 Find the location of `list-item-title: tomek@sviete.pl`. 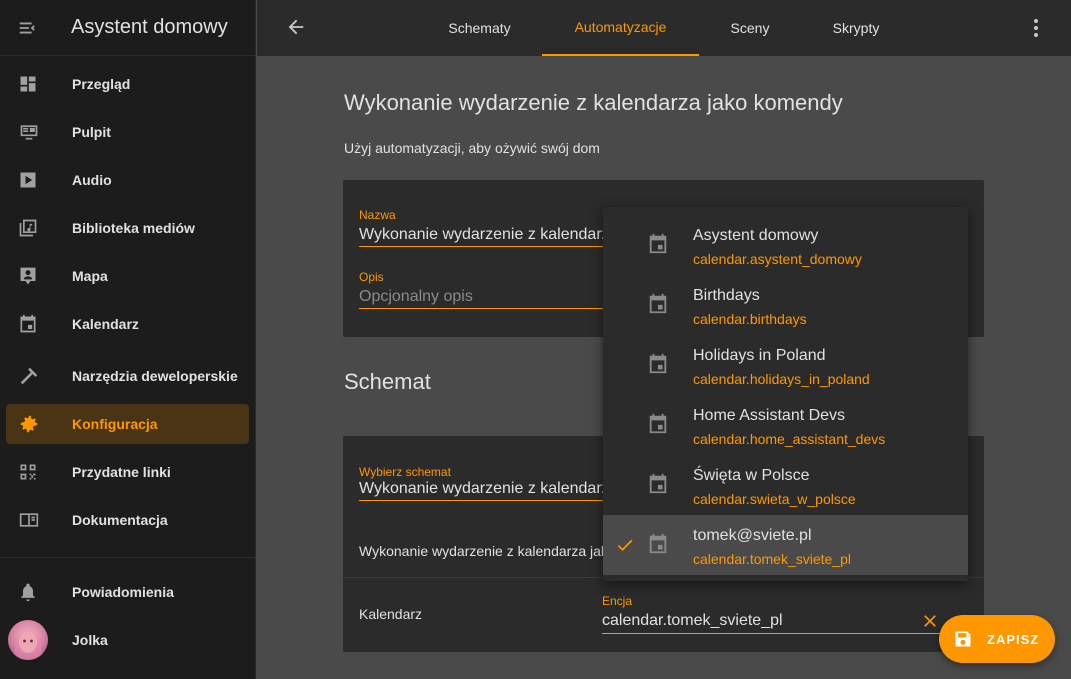

list-item-title: tomek@sviete.pl is located at coordinates (752, 535).